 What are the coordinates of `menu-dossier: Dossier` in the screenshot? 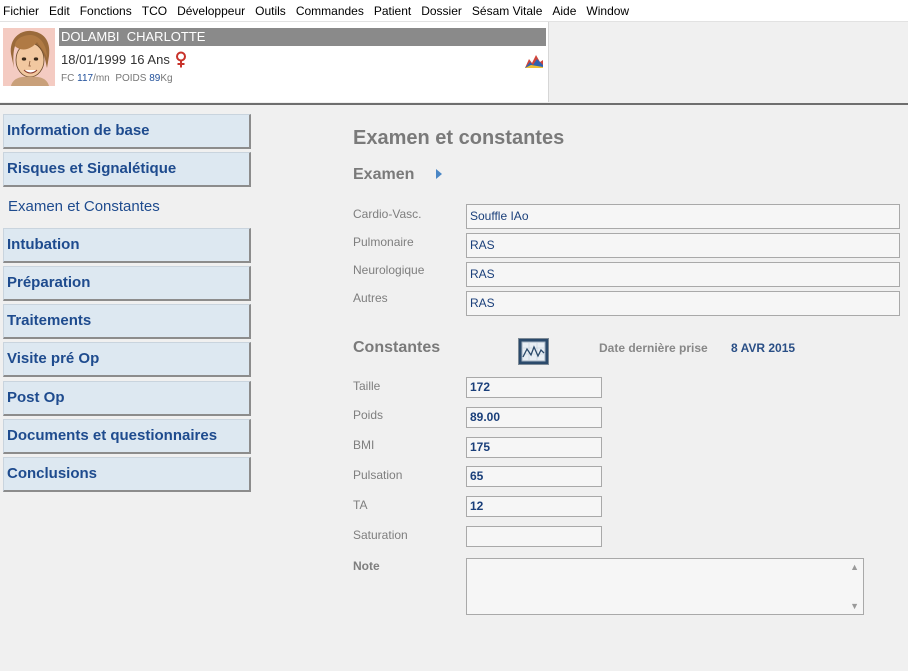 It's located at (442, 11).